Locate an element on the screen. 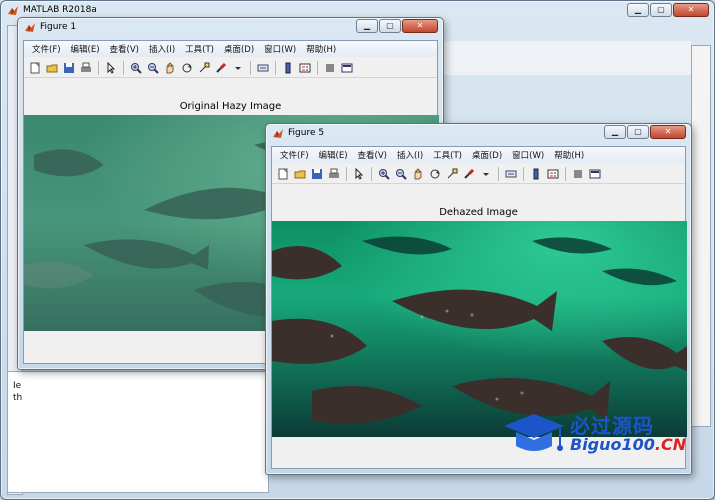 This screenshot has width=715, height=500. brush-icon is located at coordinates (469, 173).